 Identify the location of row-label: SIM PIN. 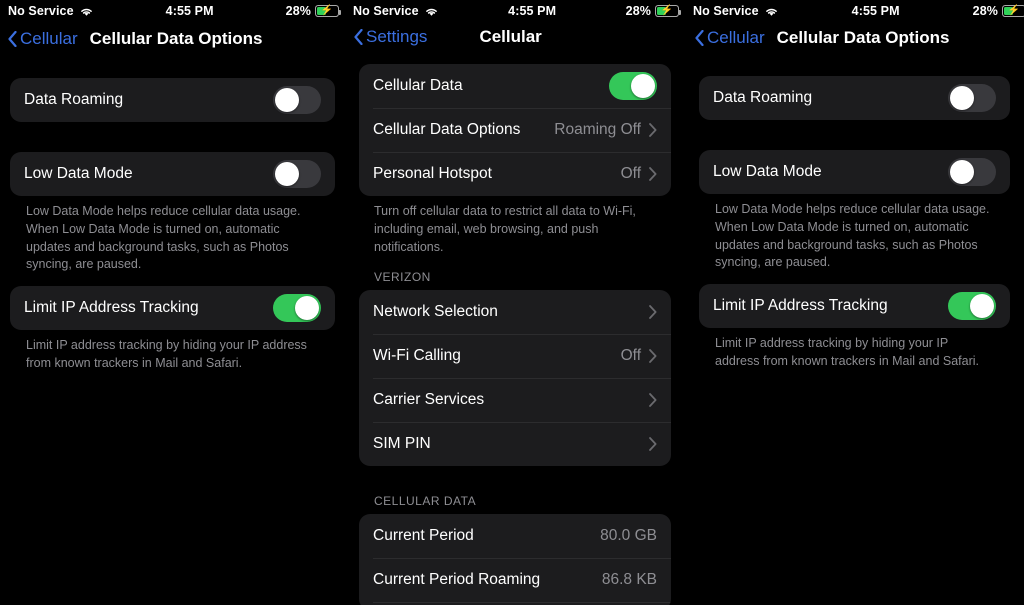
(402, 444).